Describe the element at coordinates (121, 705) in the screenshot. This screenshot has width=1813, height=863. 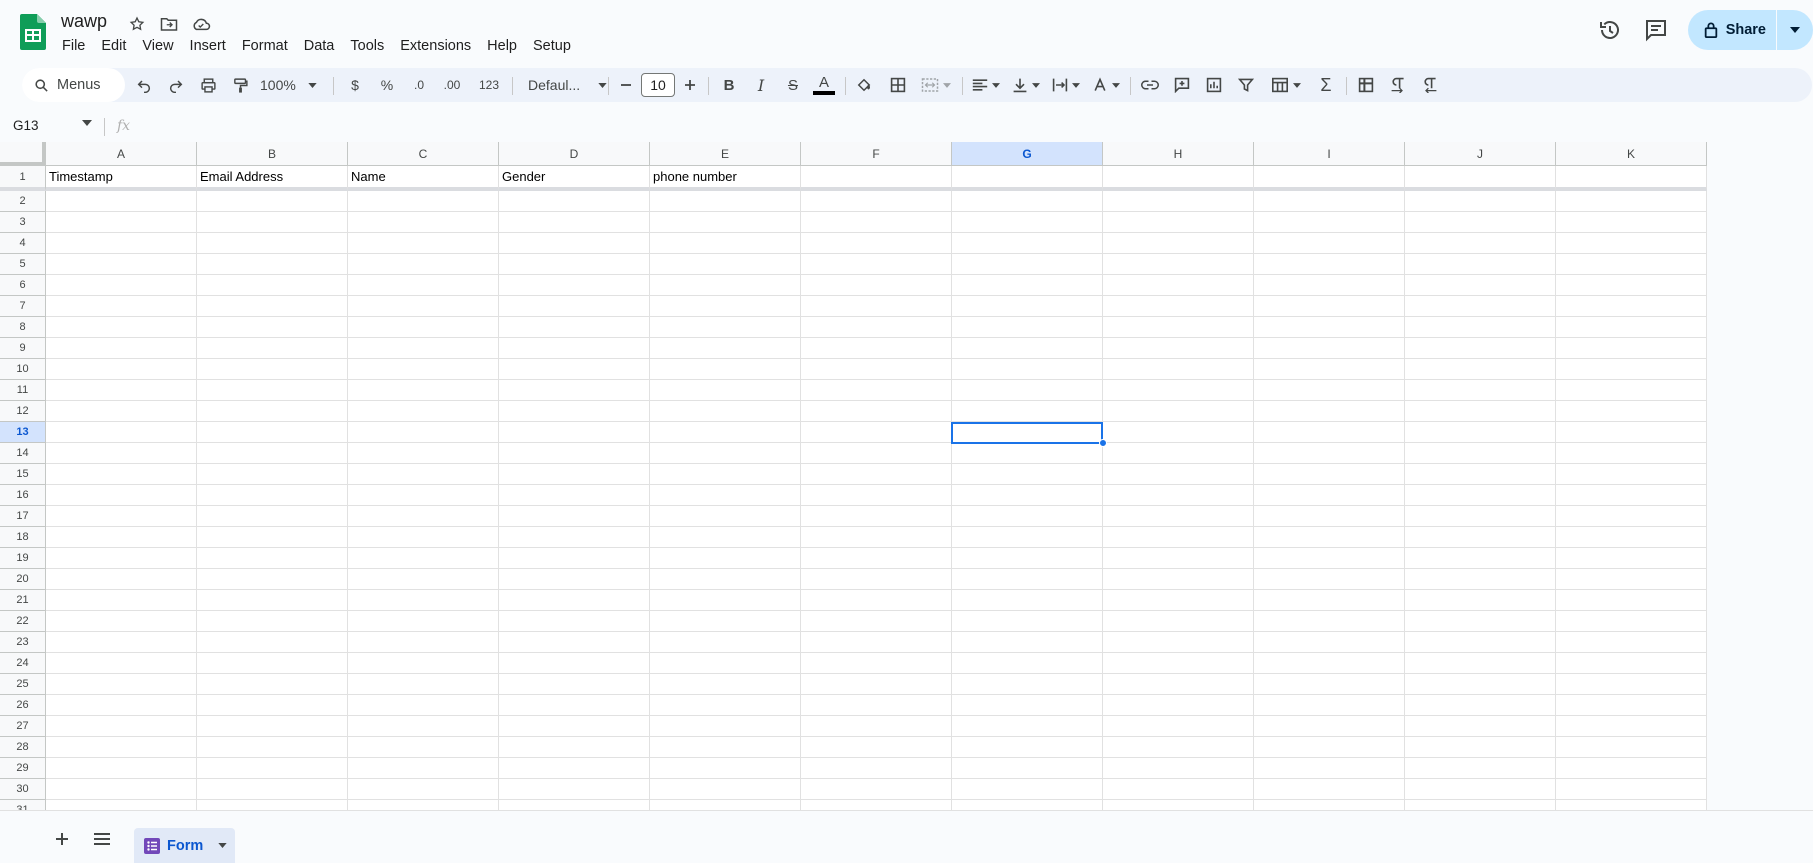
I see `cell-a26` at that location.